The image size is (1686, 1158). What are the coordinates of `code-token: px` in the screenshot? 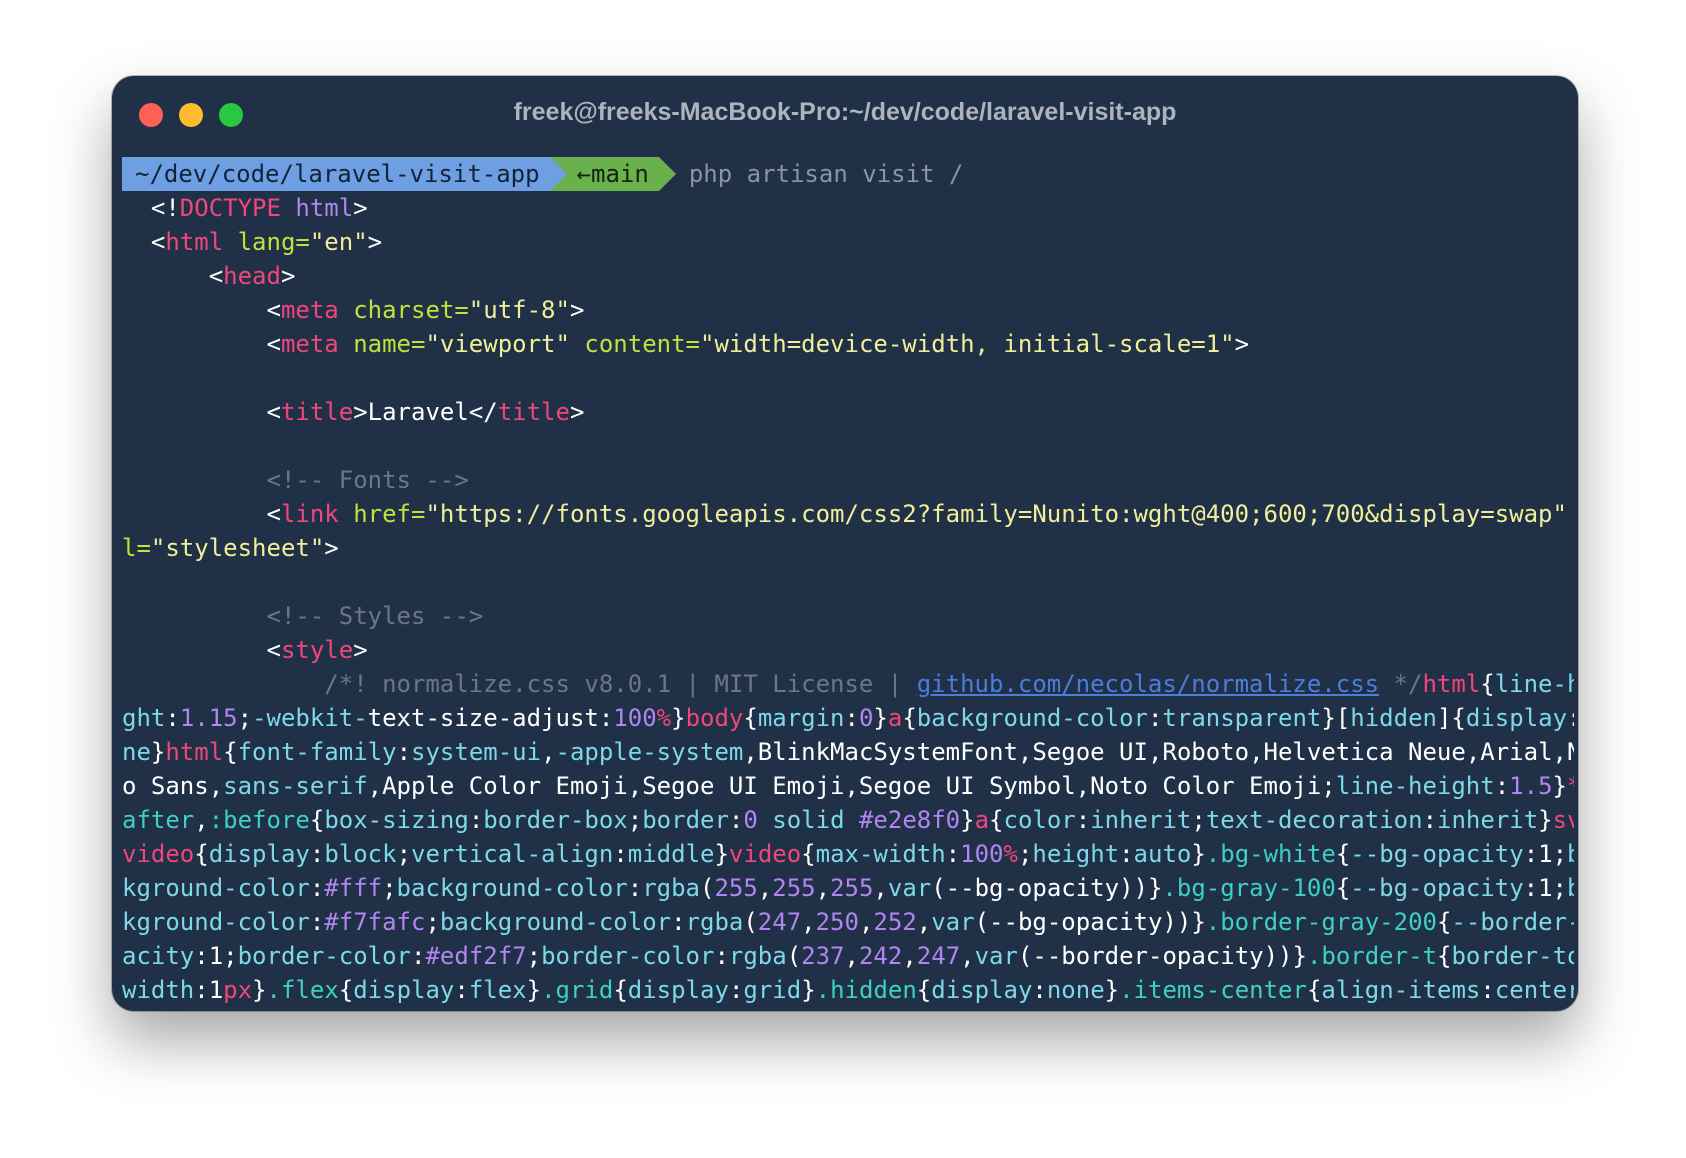 It's located at (238, 990).